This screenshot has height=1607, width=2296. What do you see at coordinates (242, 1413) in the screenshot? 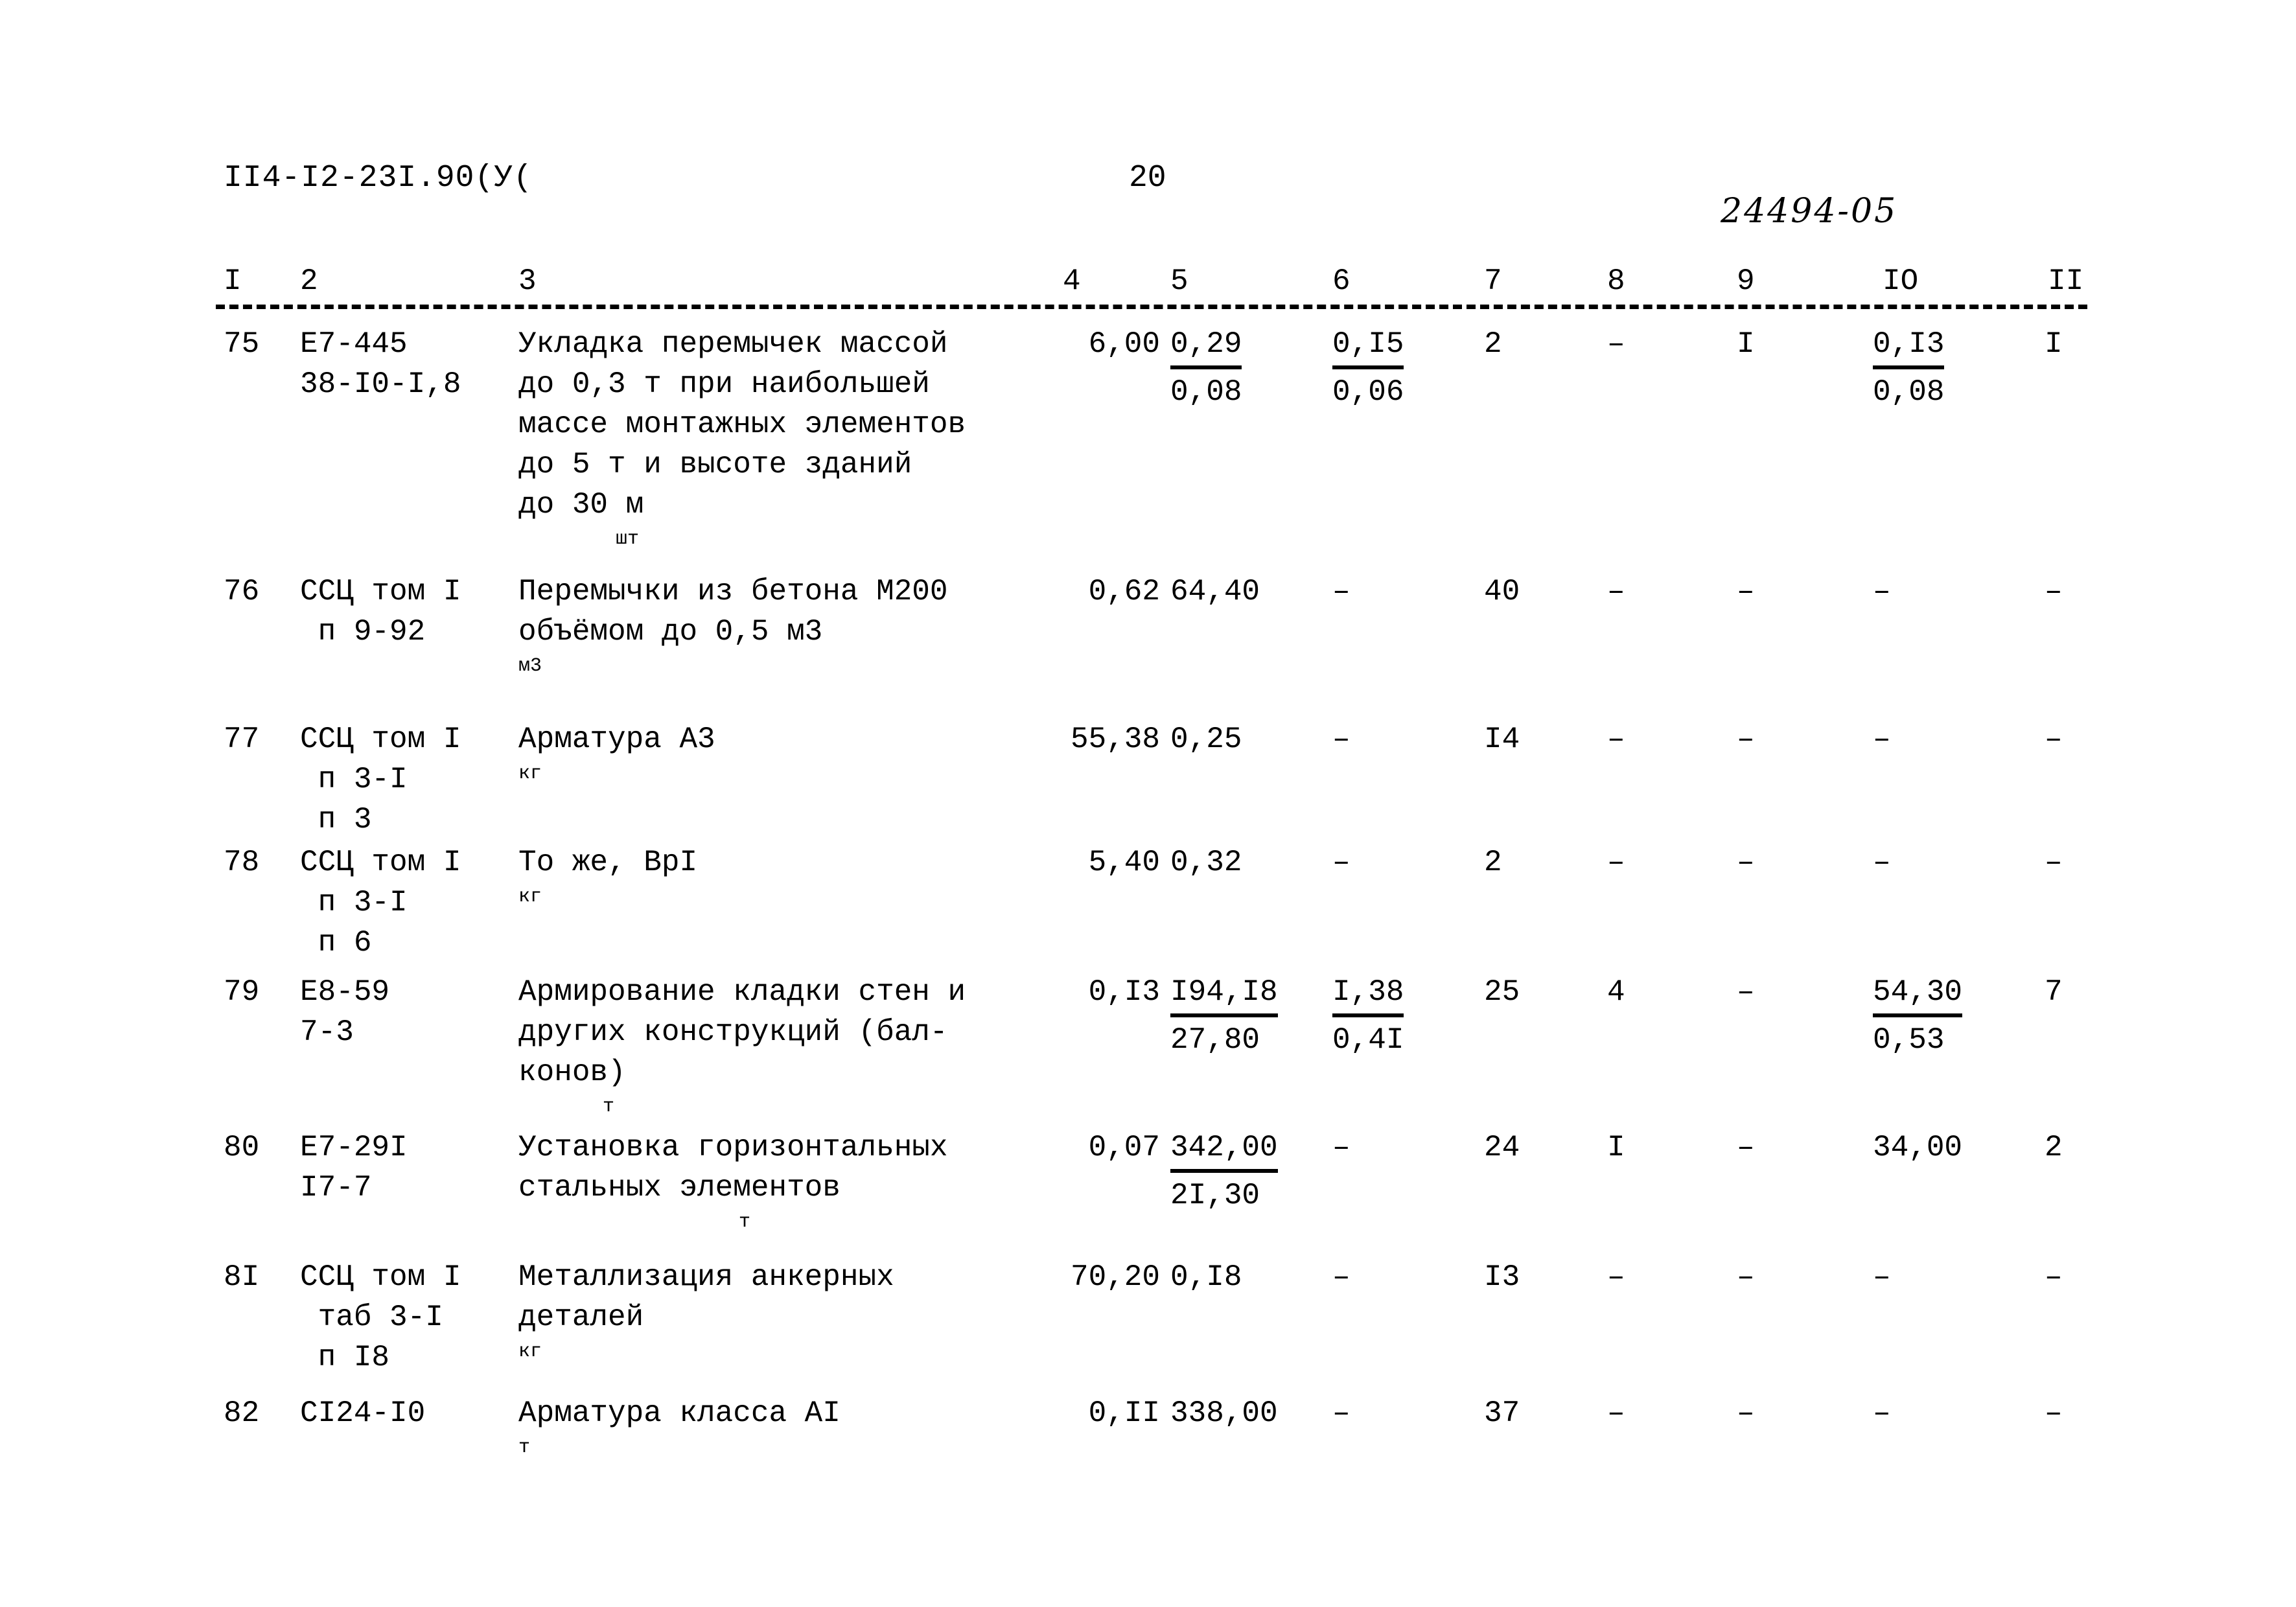
I see `row-number: 82` at bounding box center [242, 1413].